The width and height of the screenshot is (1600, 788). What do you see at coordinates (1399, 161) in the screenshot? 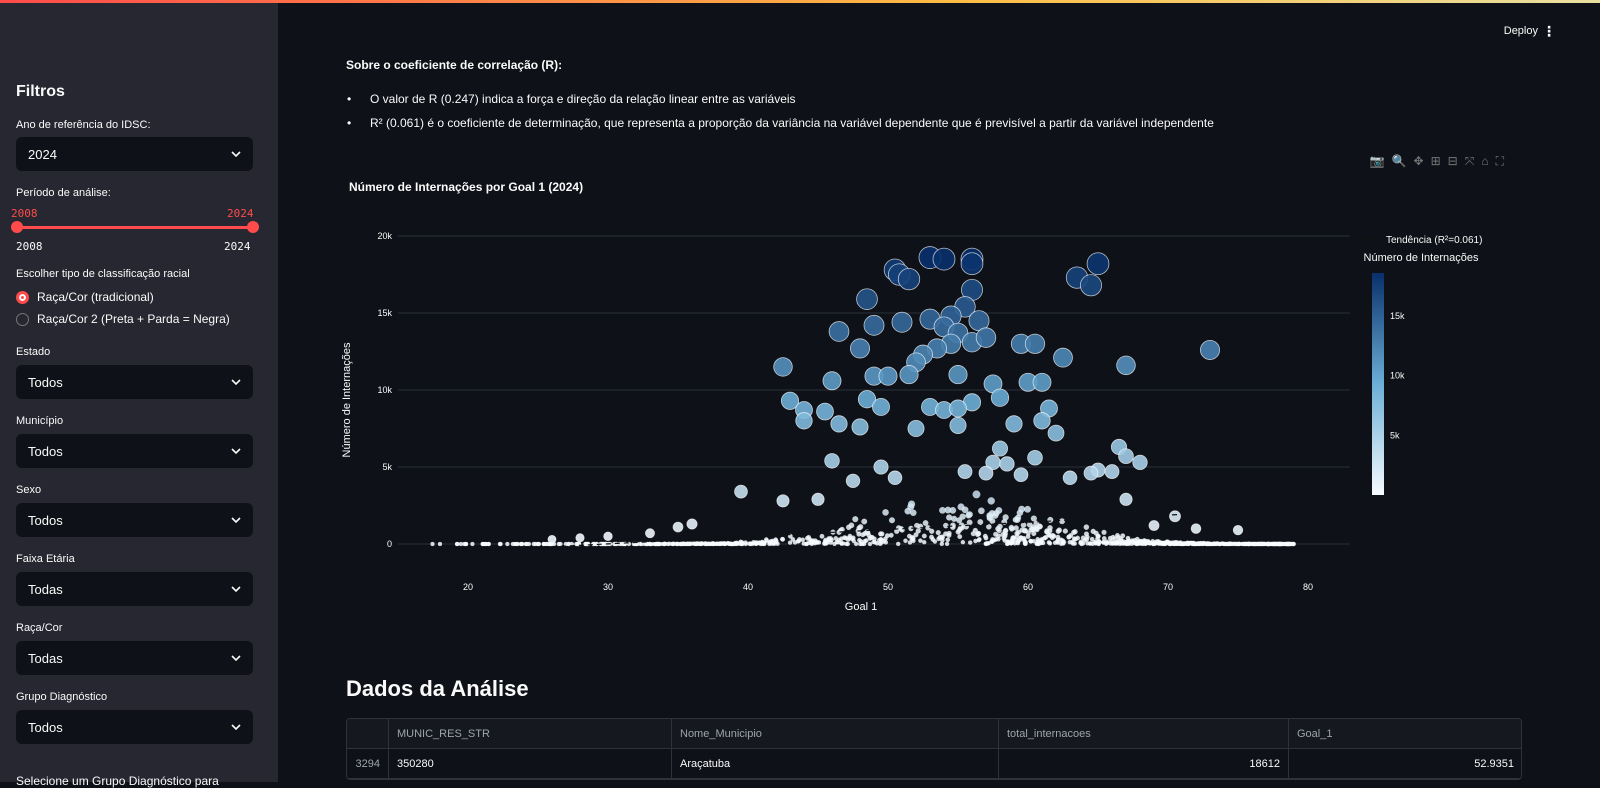
I see `zoom-icon: 🔍` at bounding box center [1399, 161].